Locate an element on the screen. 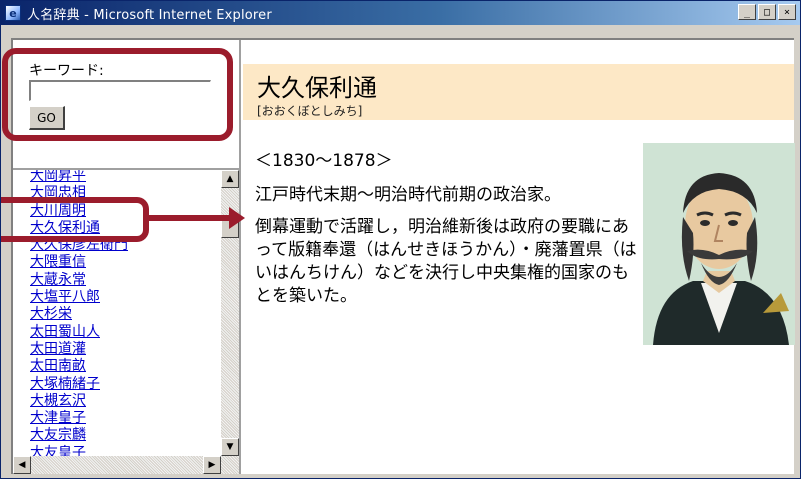 Image resolution: width=801 pixels, height=479 pixels. window-title: 人名辞典 - Microsoft Internet Explorer is located at coordinates (149, 15).